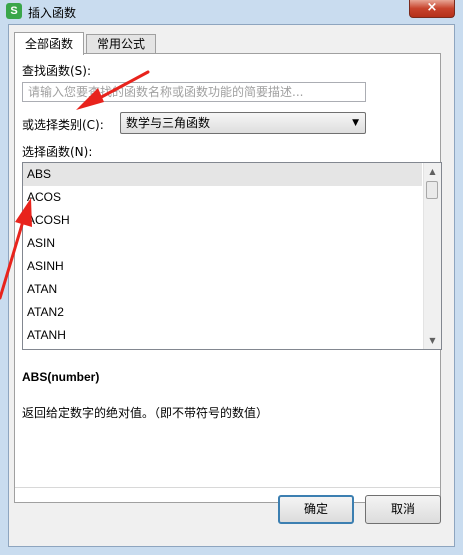 The height and width of the screenshot is (555, 463). I want to click on title-bar: S 插入函数 ×, so click(231, 12).